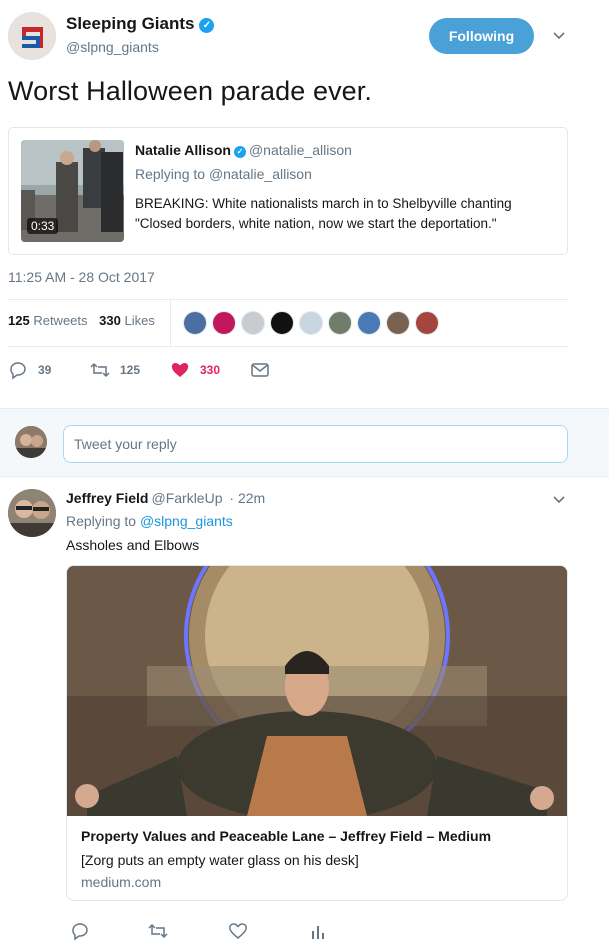  What do you see at coordinates (260, 174) in the screenshot?
I see `replying-handle: @natalie_allison` at bounding box center [260, 174].